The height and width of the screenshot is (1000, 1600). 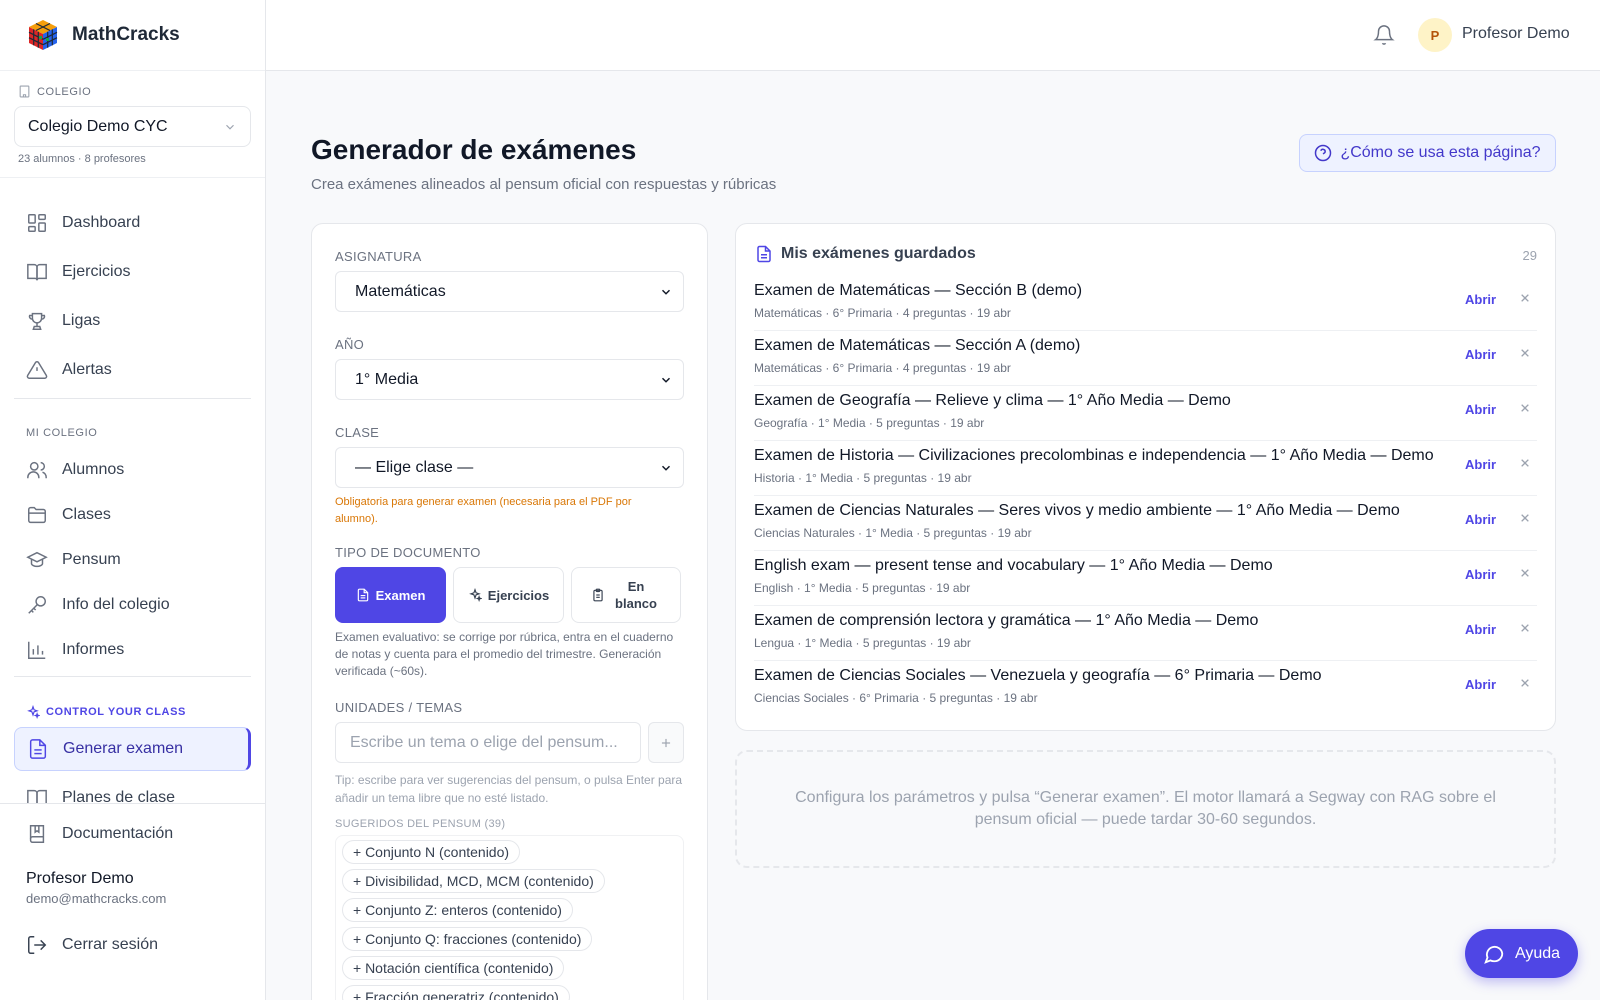 What do you see at coordinates (456, 992) in the screenshot?
I see `suggestion-chip: + Fracción generatriz (contenido)` at bounding box center [456, 992].